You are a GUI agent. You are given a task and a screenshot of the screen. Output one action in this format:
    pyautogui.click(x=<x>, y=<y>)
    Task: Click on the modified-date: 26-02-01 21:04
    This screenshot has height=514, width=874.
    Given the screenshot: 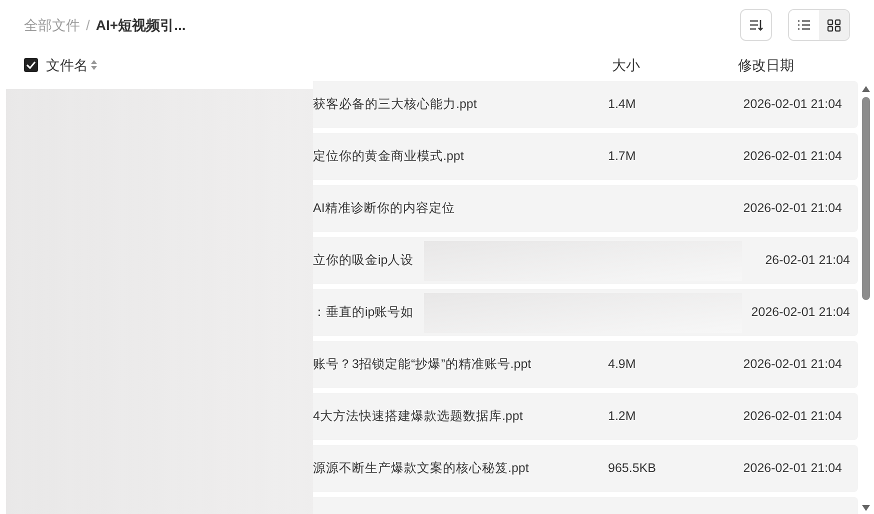 What is the action you would take?
    pyautogui.click(x=807, y=261)
    